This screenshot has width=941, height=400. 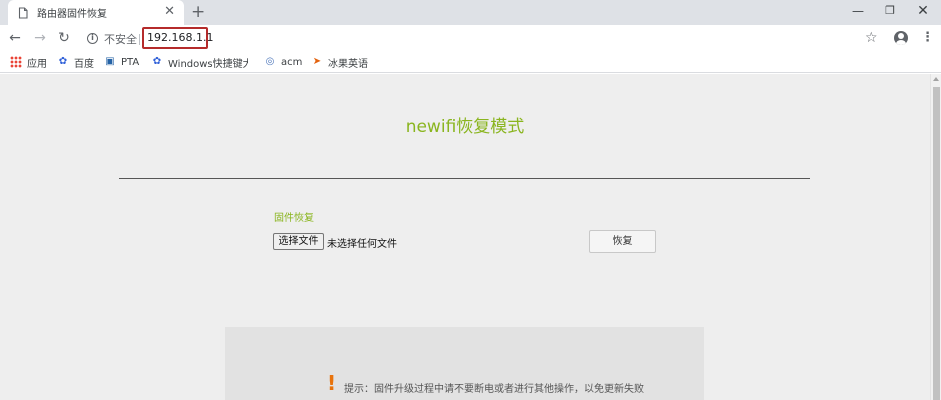 I want to click on forward-arrow-icon: →, so click(x=40, y=38).